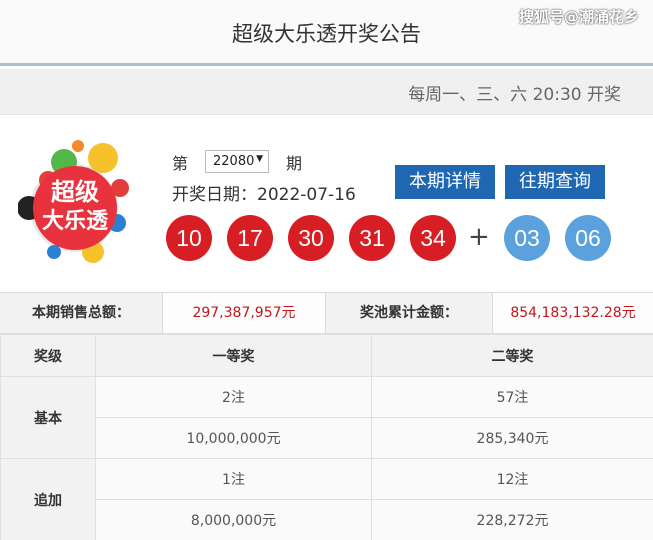  Describe the element at coordinates (588, 238) in the screenshot. I see `back-ball: 06` at that location.